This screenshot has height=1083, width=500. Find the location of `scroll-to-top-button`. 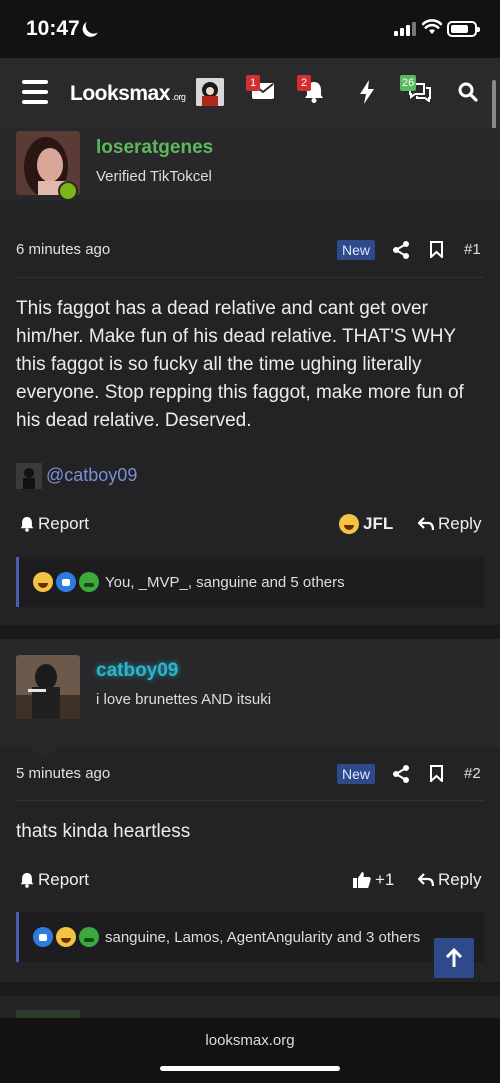

scroll-to-top-button is located at coordinates (454, 958).